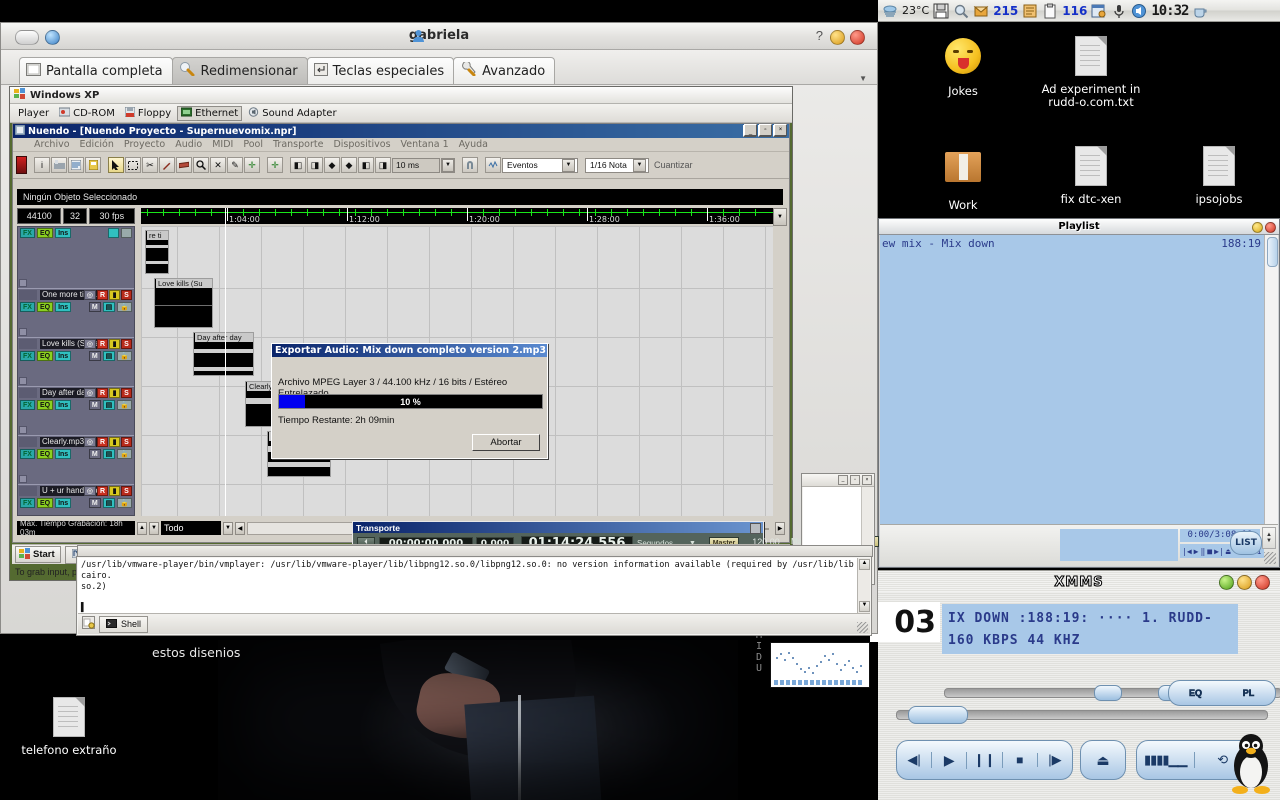 The image size is (1280, 800). Describe the element at coordinates (448, 165) in the screenshot. I see `snap-value-dropdown: ▼` at that location.